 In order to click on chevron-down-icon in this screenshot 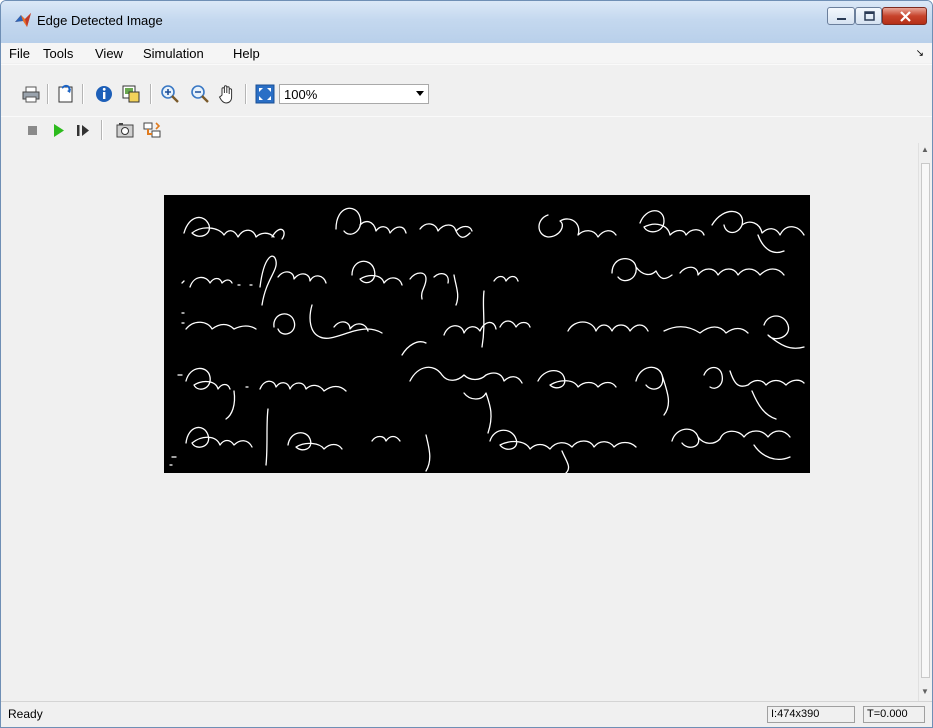, I will do `click(420, 93)`.